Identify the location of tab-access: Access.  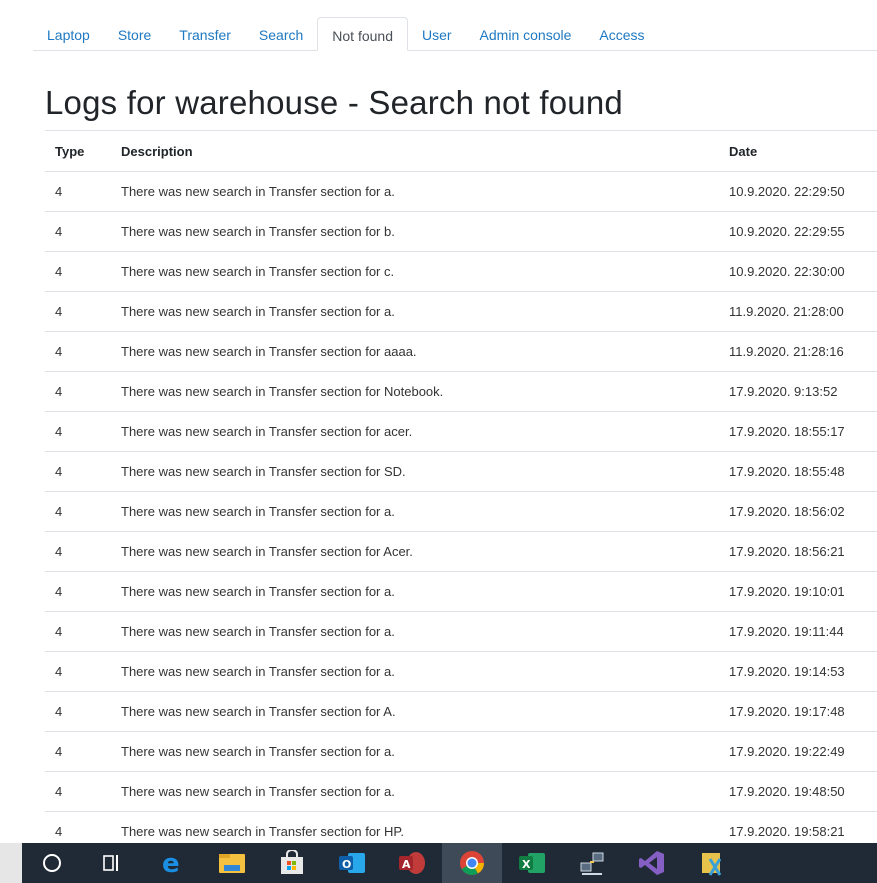
(621, 33).